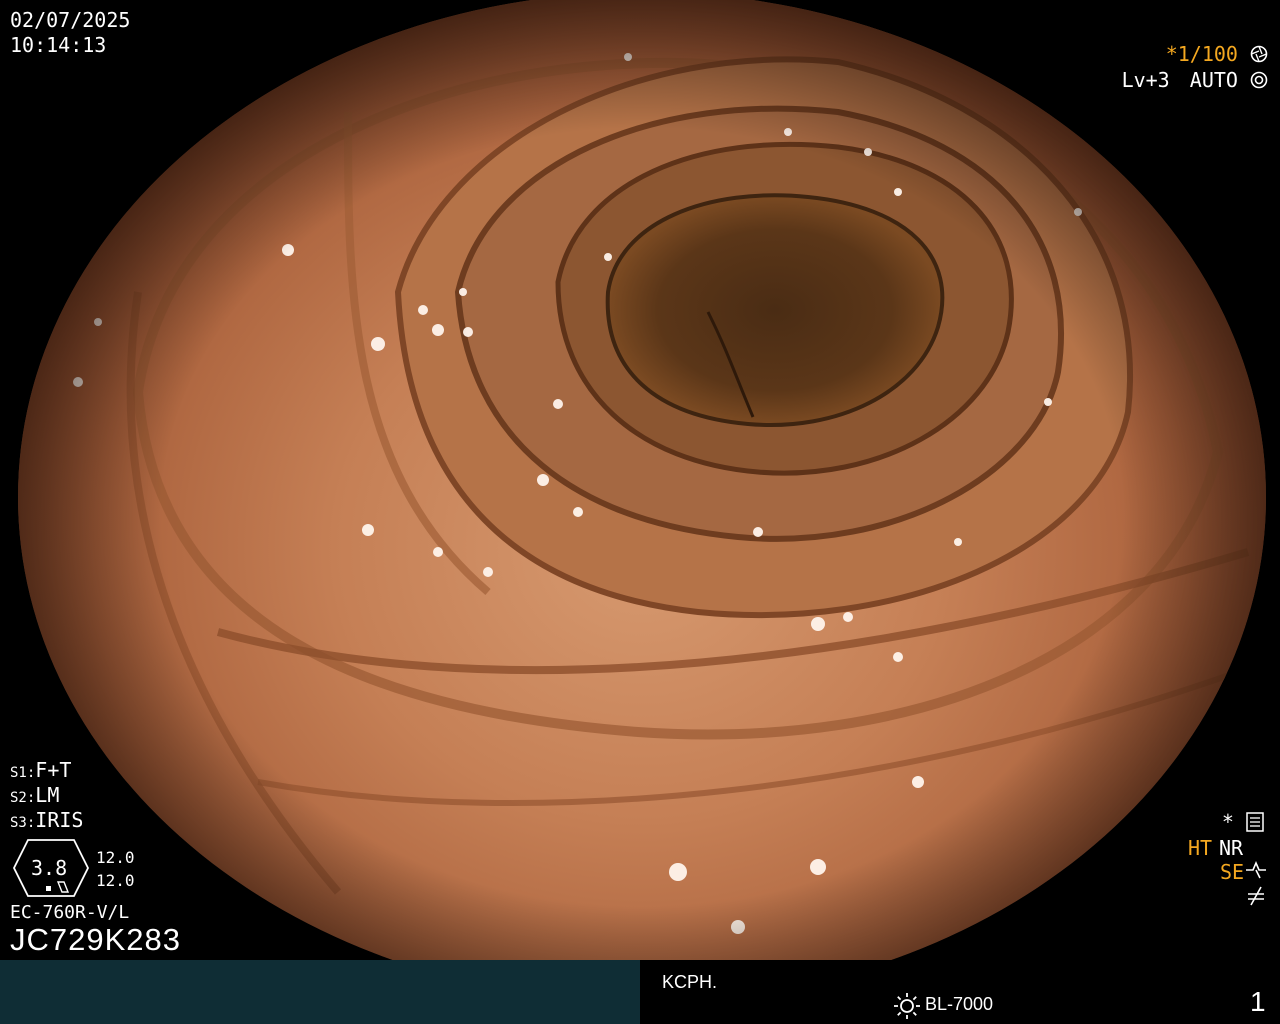 The width and height of the screenshot is (1280, 1024). I want to click on se-icon, so click(1256, 869).